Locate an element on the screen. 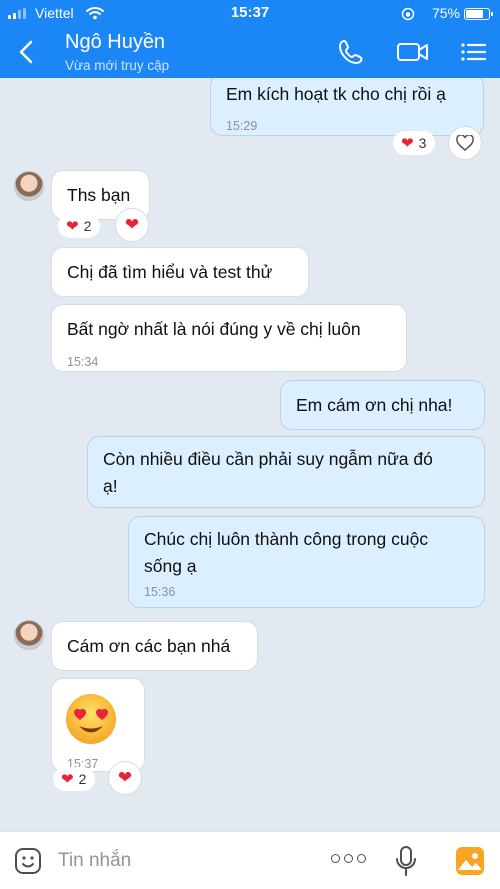 The image size is (500, 889). message-text-line: Chúc chị luôn thành công trong cuộc is located at coordinates (286, 539).